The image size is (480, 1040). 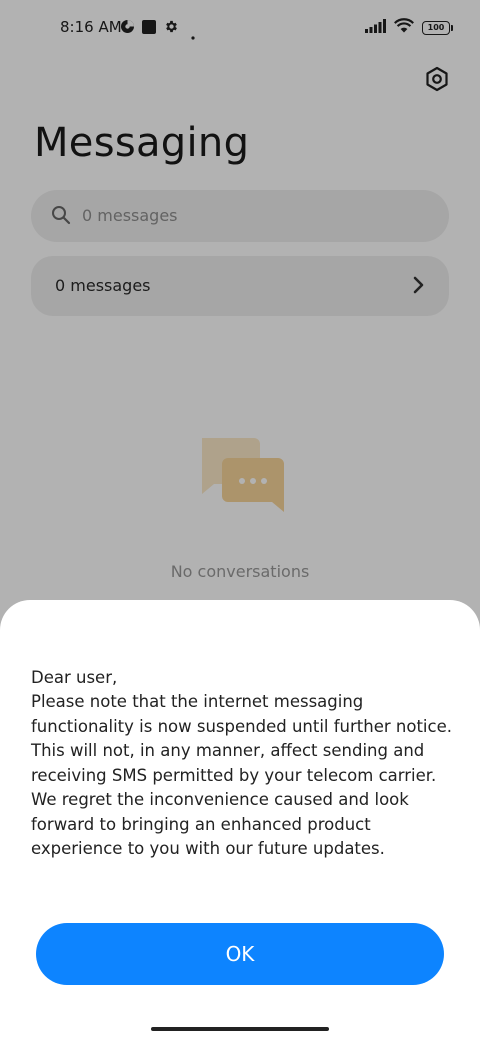 What do you see at coordinates (240, 1029) in the screenshot?
I see `home-indicator` at bounding box center [240, 1029].